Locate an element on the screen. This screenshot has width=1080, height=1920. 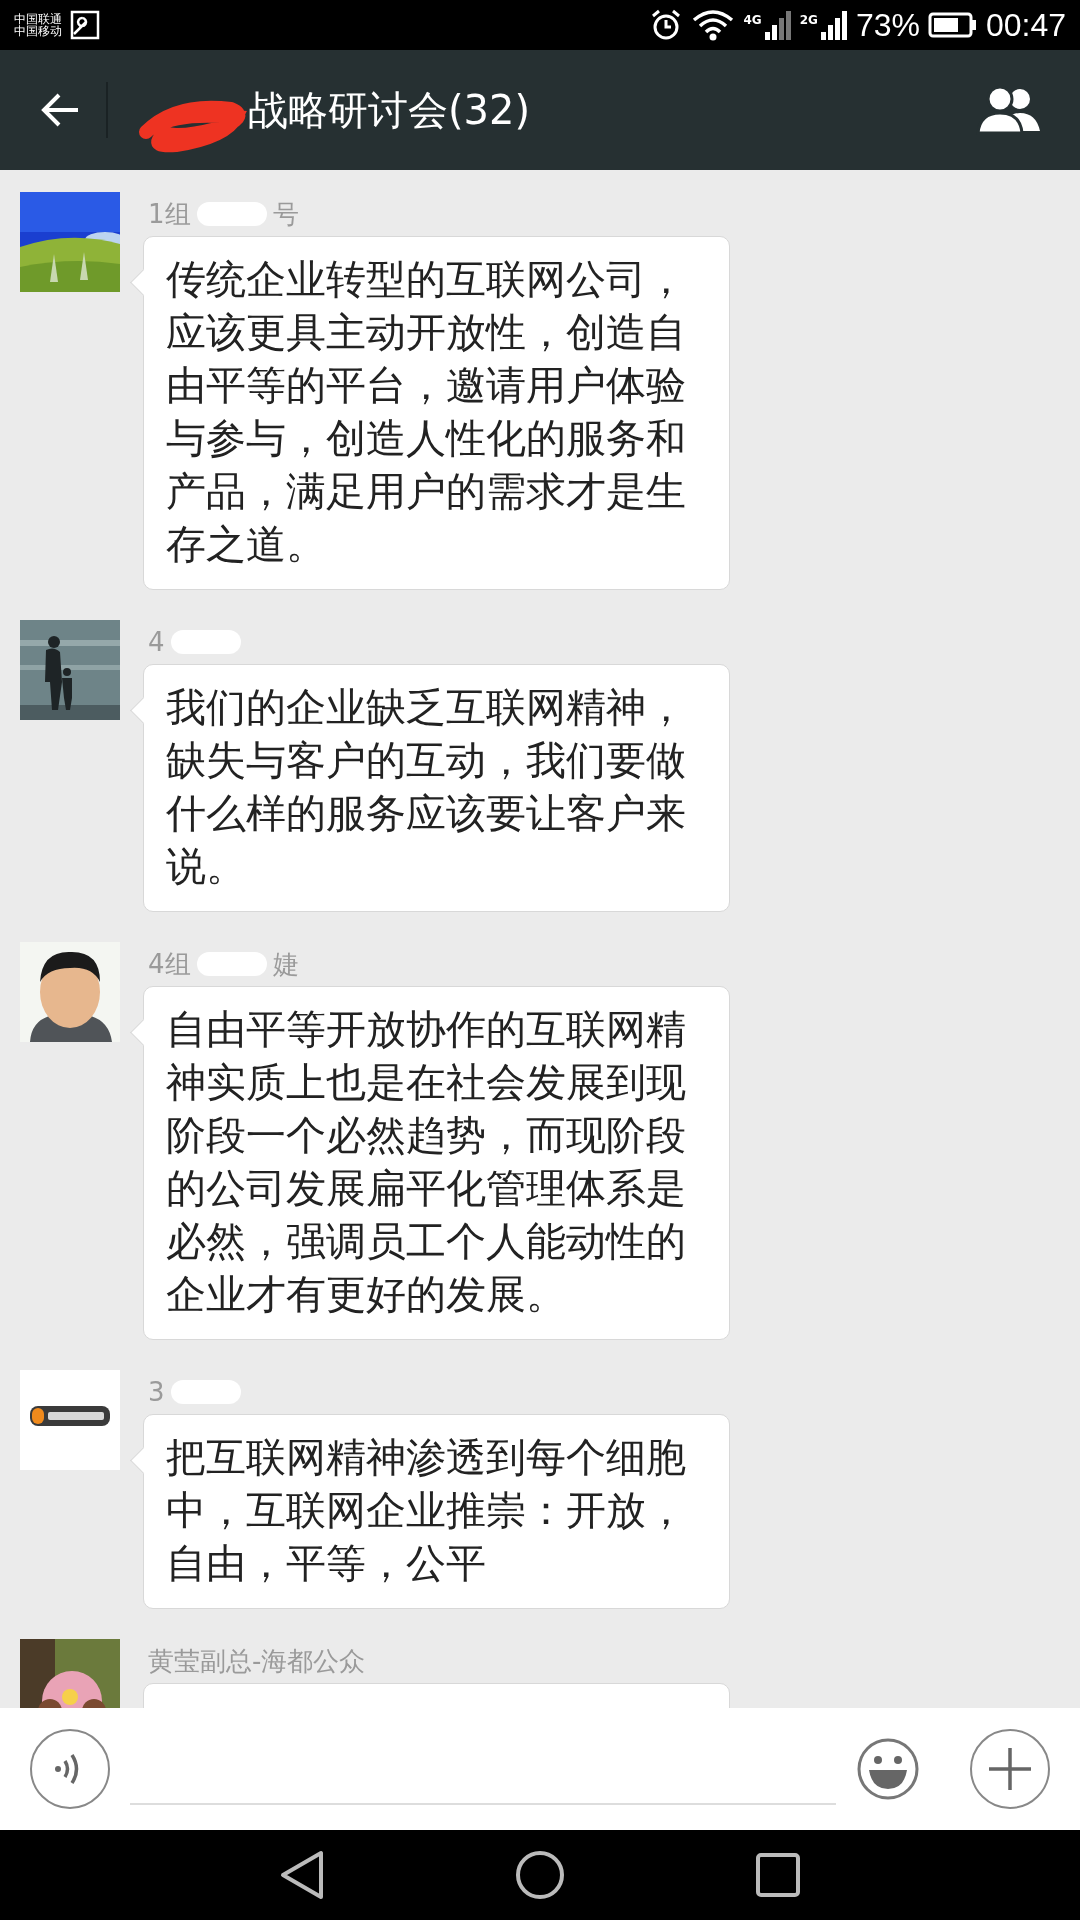
smiley-icon is located at coordinates (888, 1769).